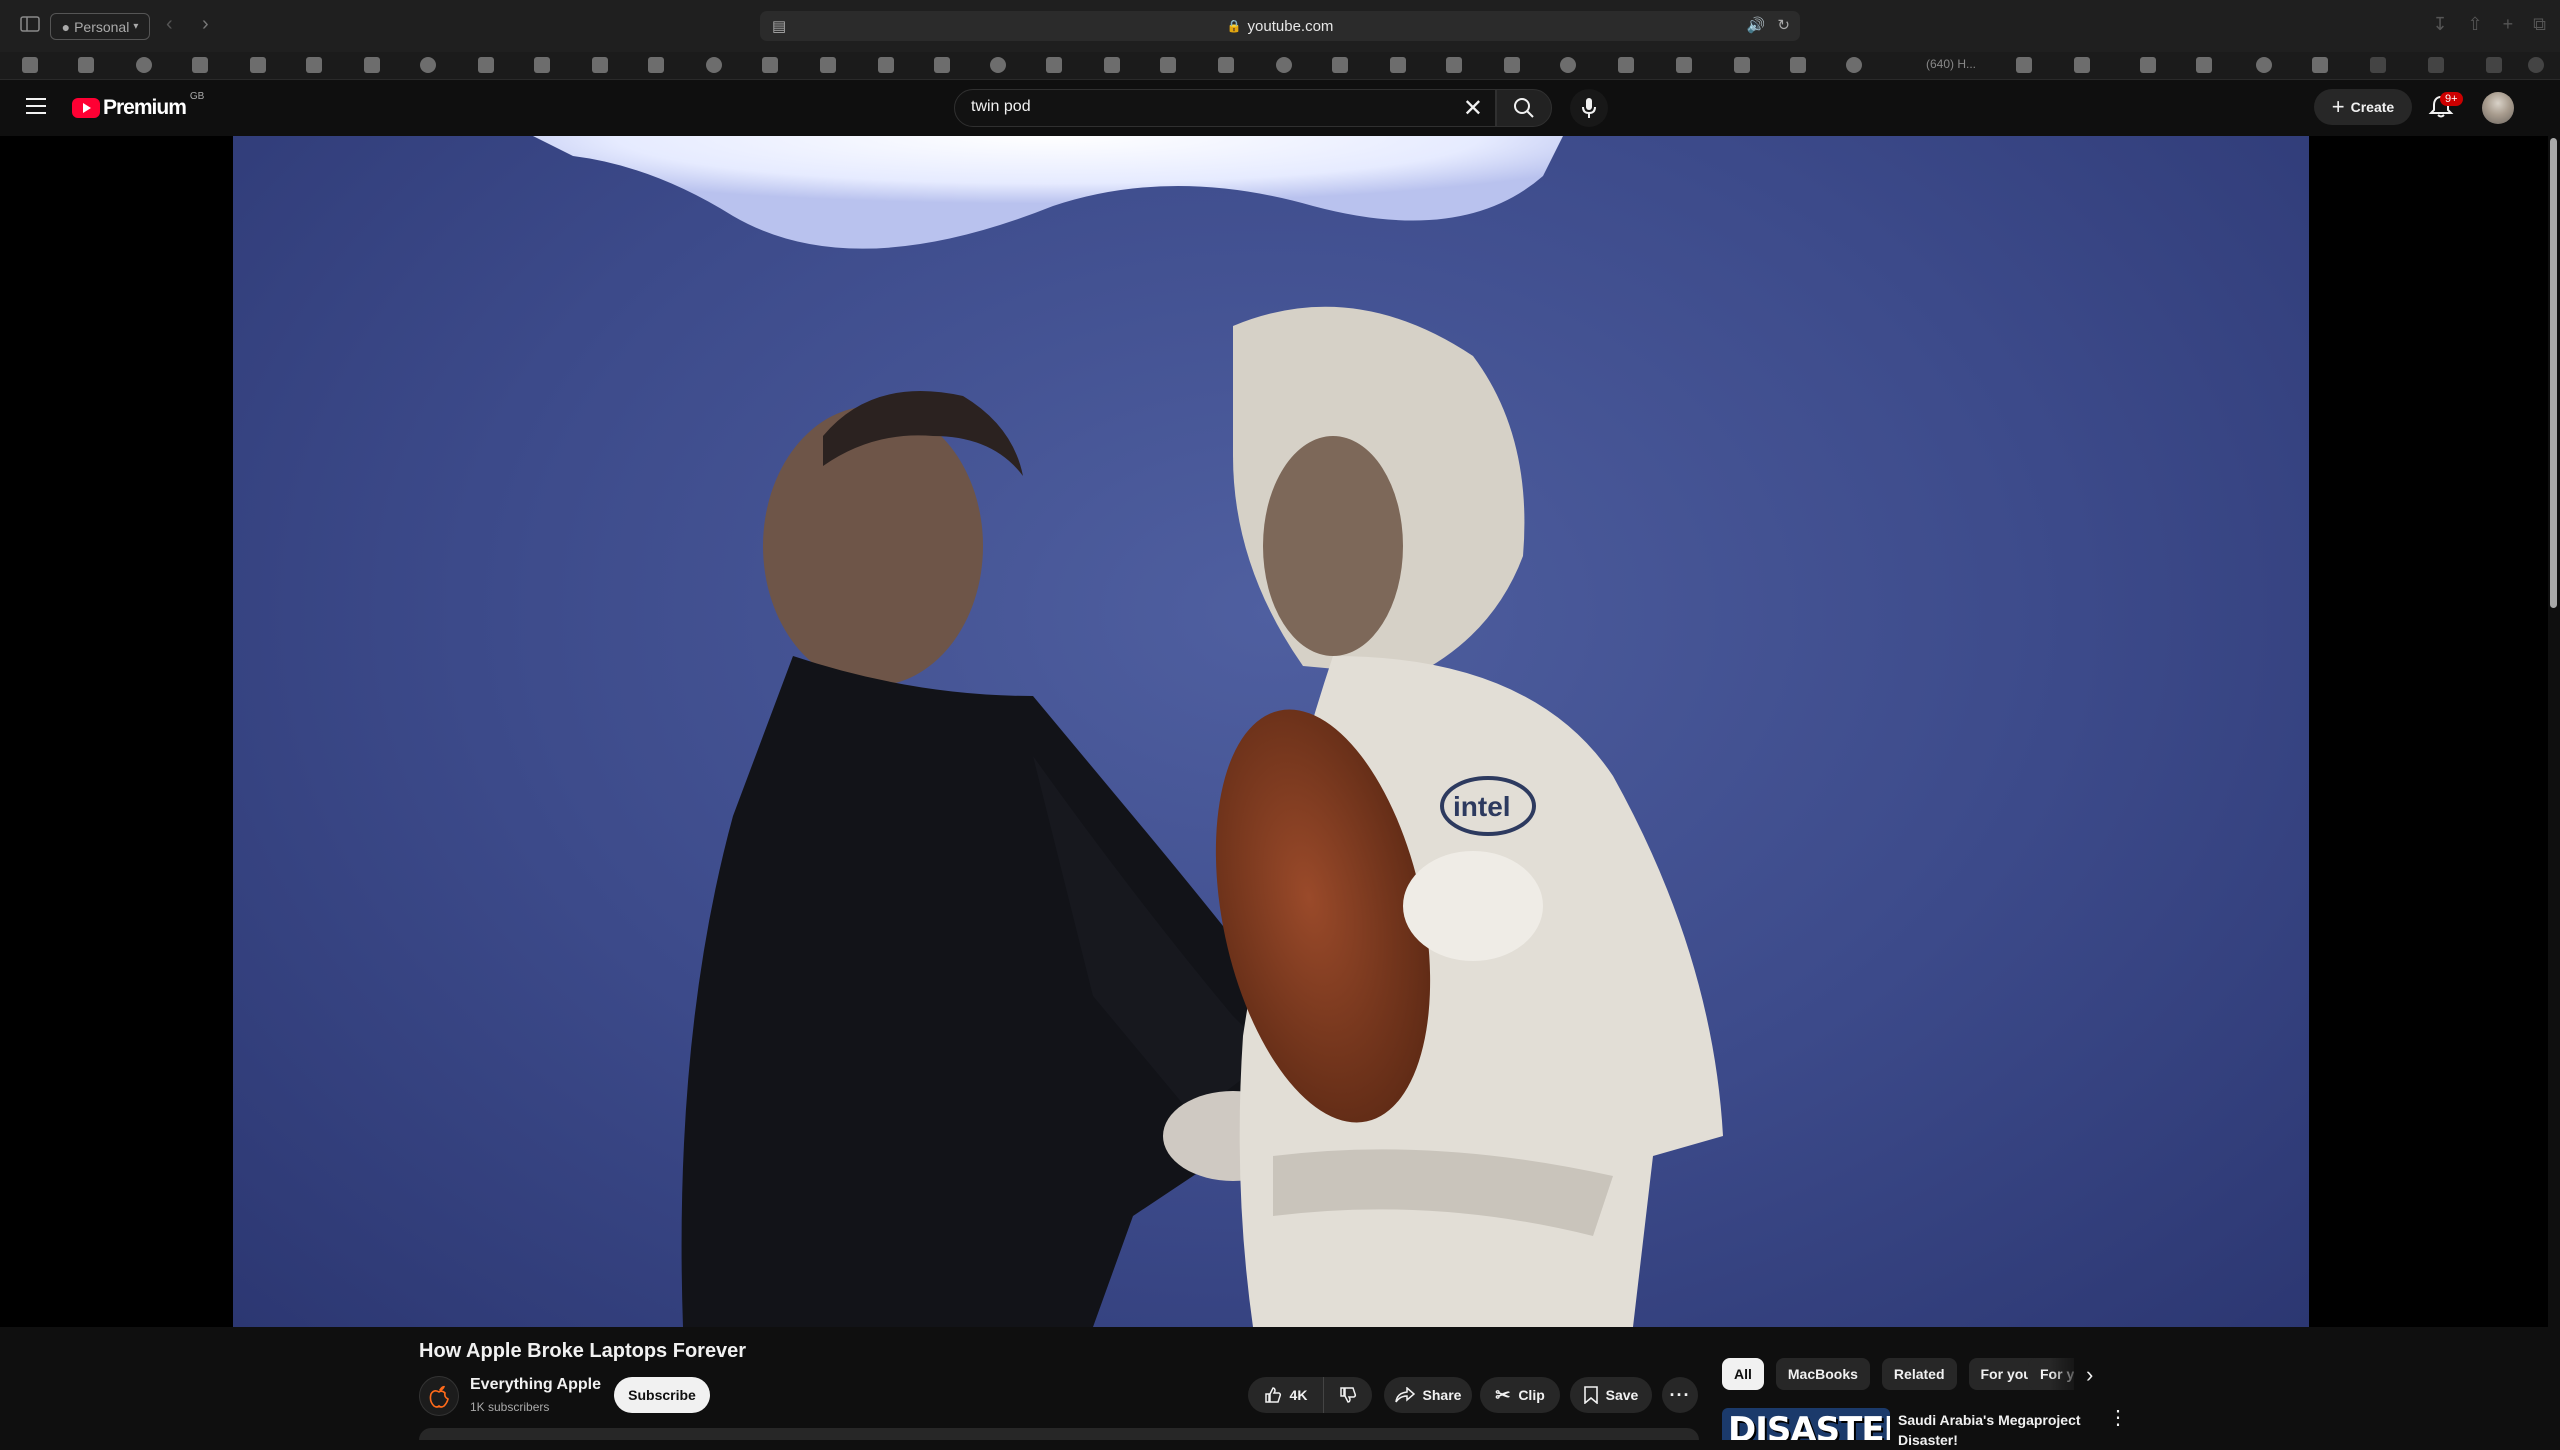  Describe the element at coordinates (169, 24) in the screenshot. I see `back-icon: ‹` at that location.